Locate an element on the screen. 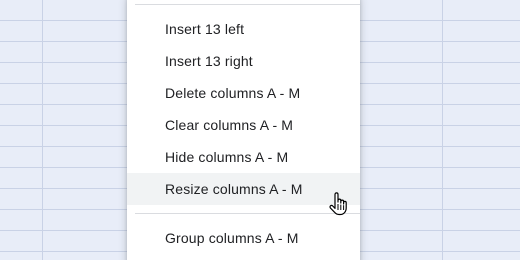  delete-columns-menu-item: Delete columns A - M is located at coordinates (243, 93).